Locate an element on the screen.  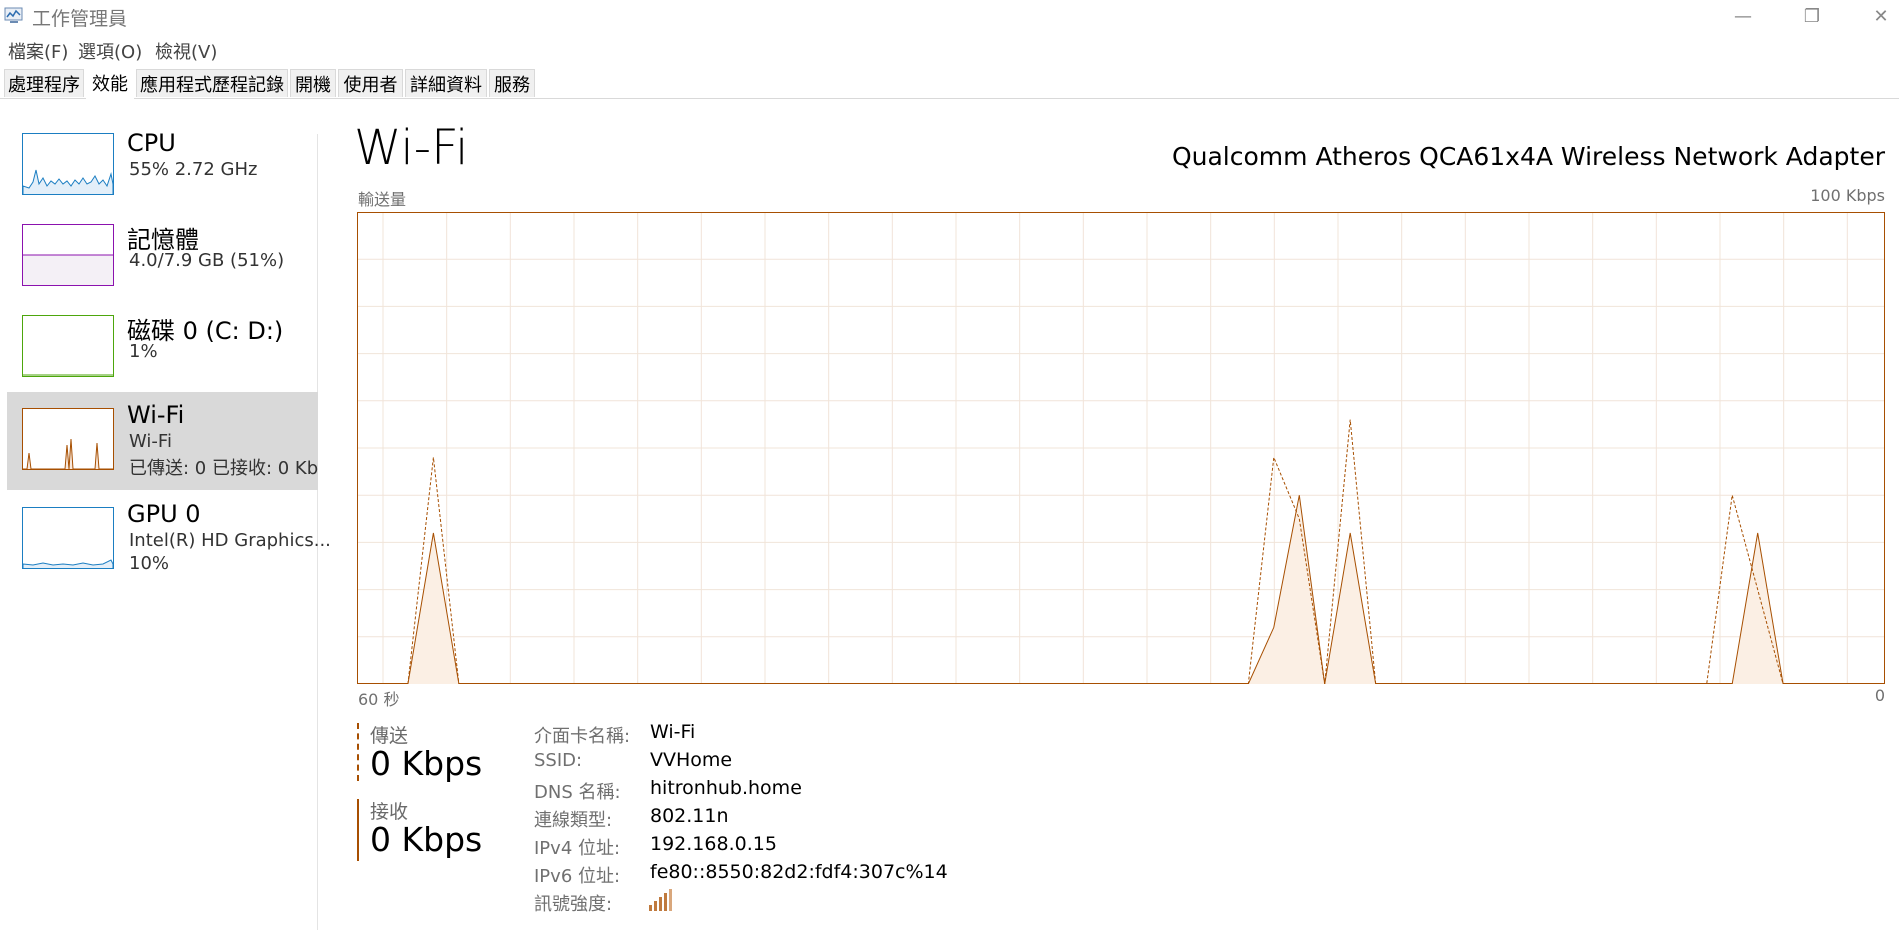
close-icon: ✕ is located at coordinates (1881, 16).